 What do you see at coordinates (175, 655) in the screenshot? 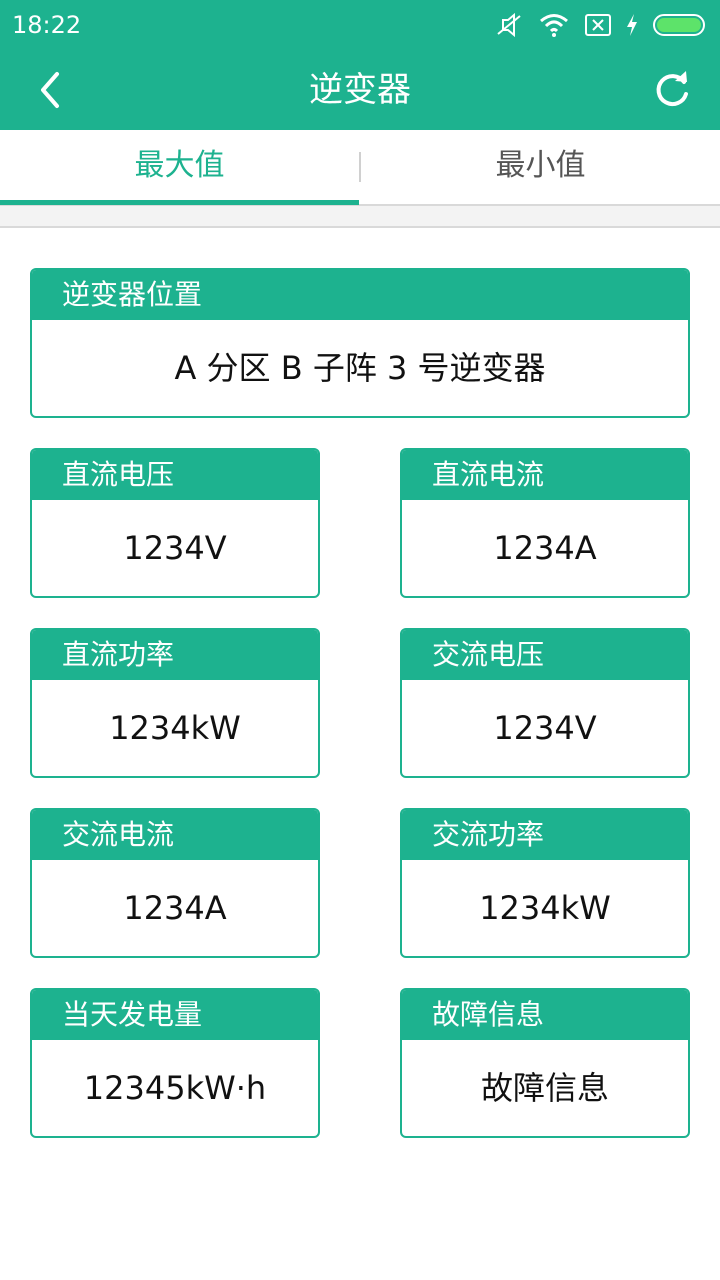
I see `metric-label: 直流功率` at bounding box center [175, 655].